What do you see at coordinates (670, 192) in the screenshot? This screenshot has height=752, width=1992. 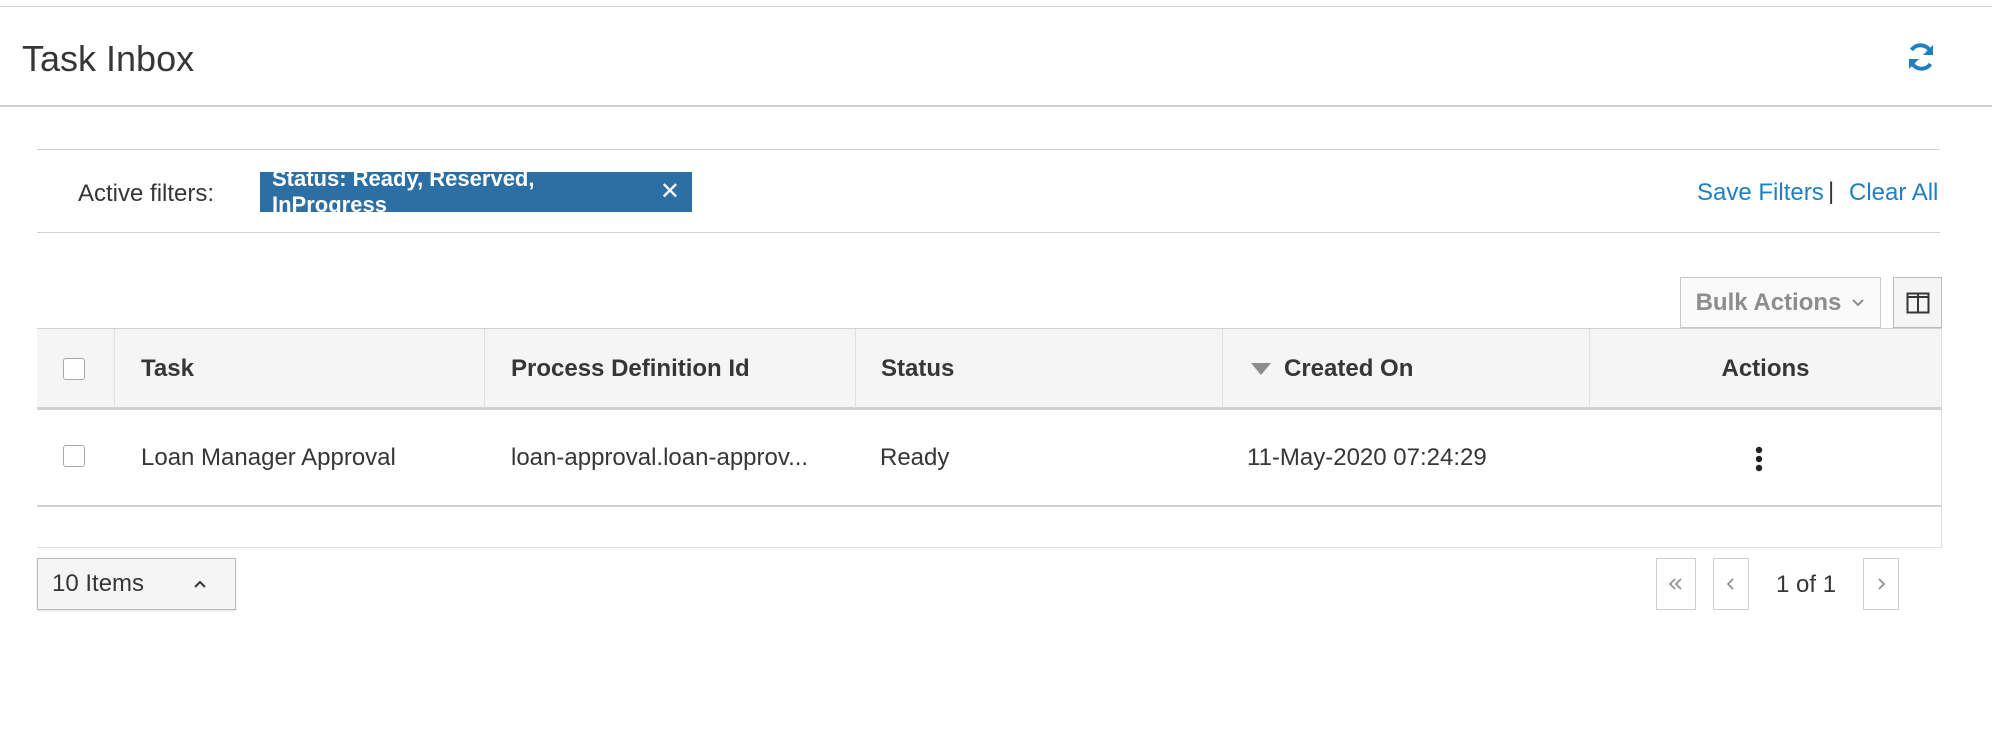 I see `close-icon: ✕` at bounding box center [670, 192].